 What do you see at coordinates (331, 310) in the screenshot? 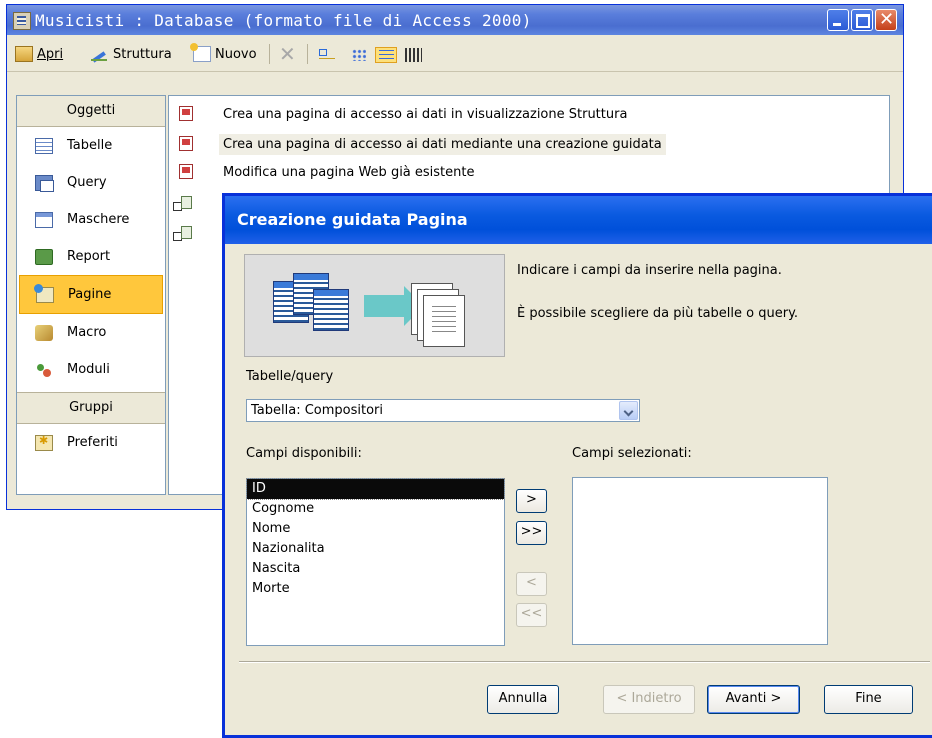
I see `table-graphic-icon` at bounding box center [331, 310].